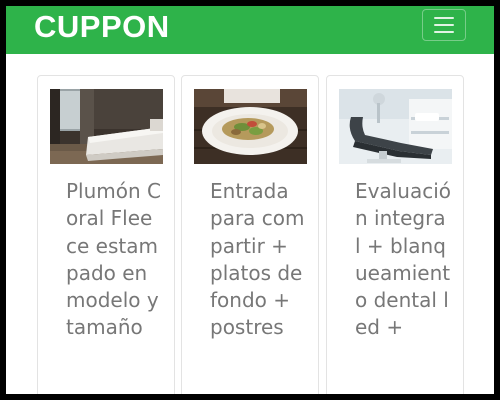  What do you see at coordinates (250, 30) in the screenshot?
I see `navbar: CUPPON` at bounding box center [250, 30].